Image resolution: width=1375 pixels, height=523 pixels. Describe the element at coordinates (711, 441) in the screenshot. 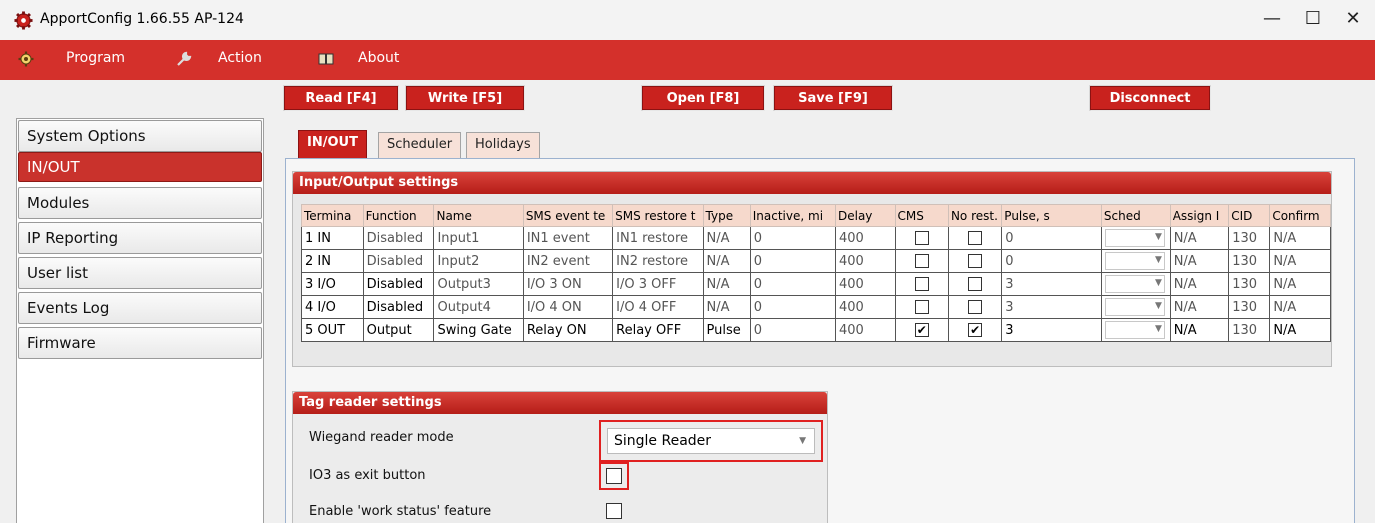

I see `wiegand-mode-select: Single Reader ▼` at that location.